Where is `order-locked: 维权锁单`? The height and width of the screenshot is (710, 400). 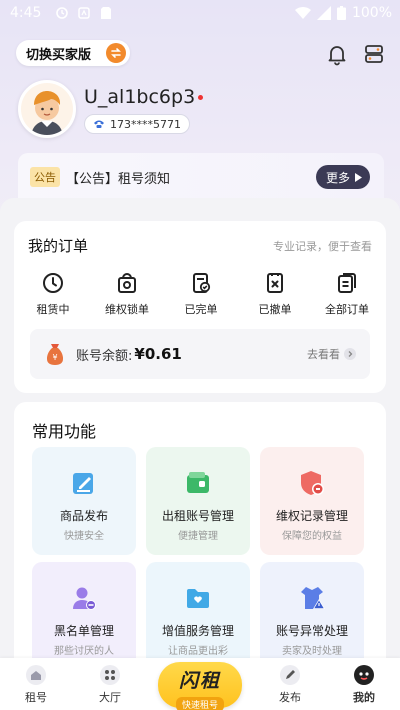
order-locked: 维权锁单 is located at coordinates (127, 294).